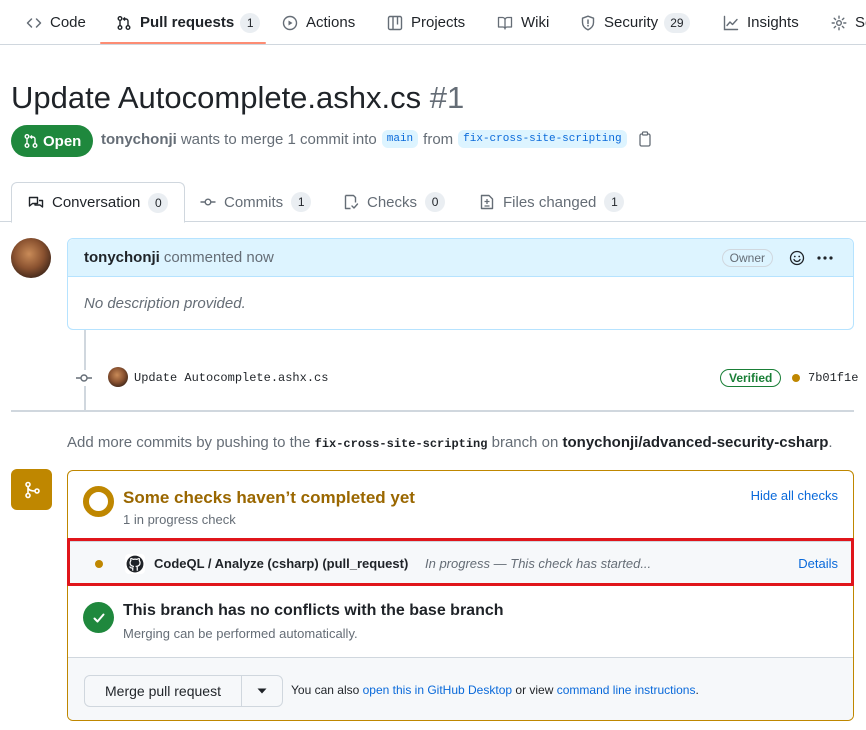 The height and width of the screenshot is (730, 866). Describe the element at coordinates (677, 22) in the screenshot. I see `security-count: 29` at that location.